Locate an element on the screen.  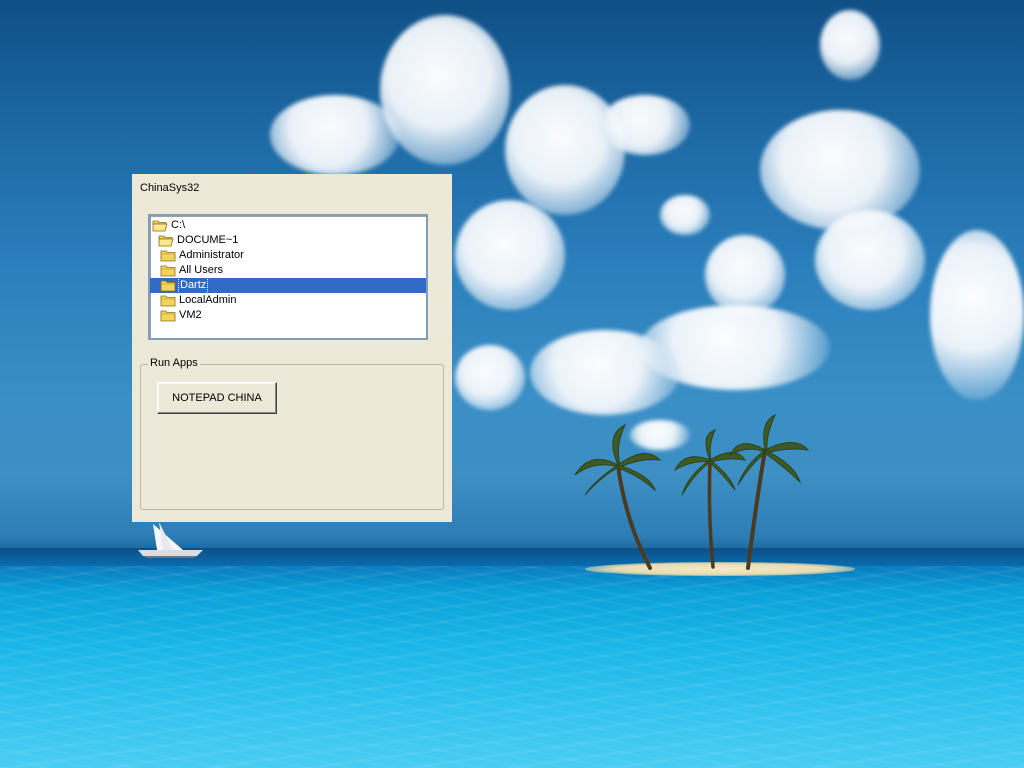
tree-item-localadmin: LocalAdmin is located at coordinates (198, 300).